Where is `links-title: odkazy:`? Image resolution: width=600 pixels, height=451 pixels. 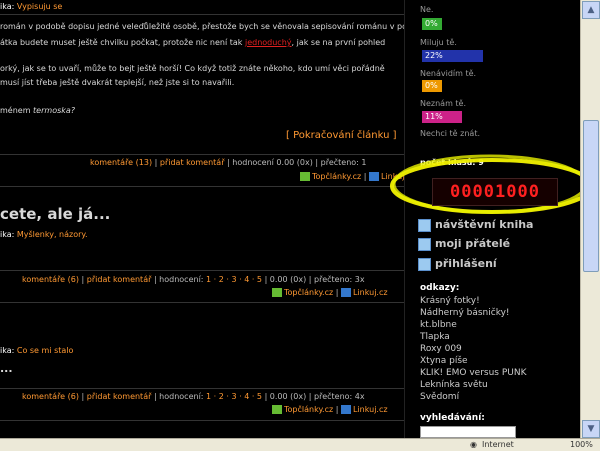
links-title: odkazy: is located at coordinates (440, 288).